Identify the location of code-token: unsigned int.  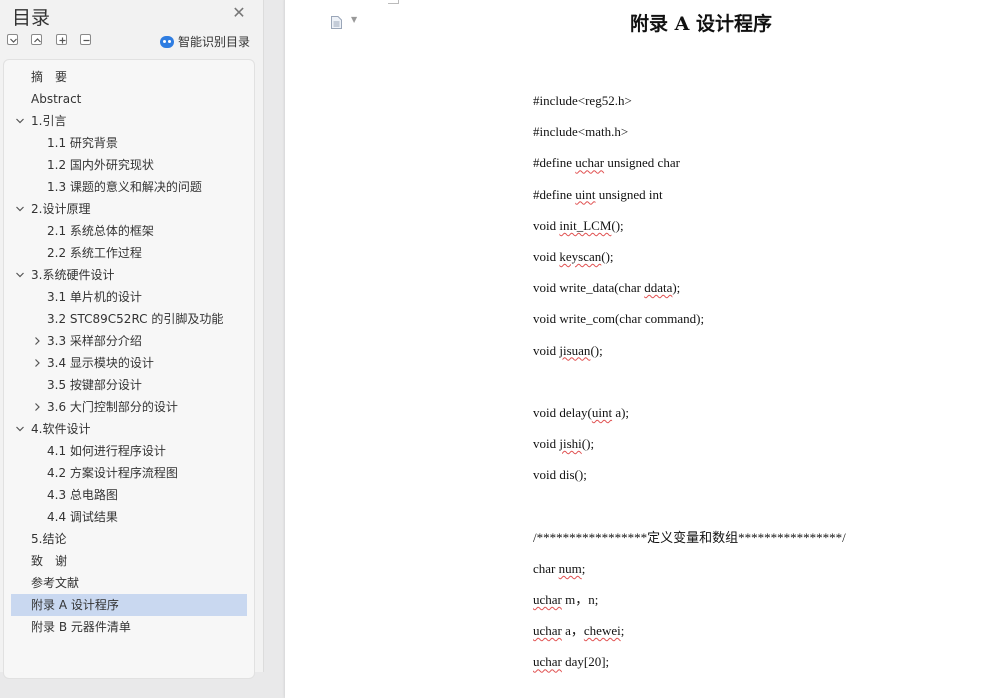
(629, 194).